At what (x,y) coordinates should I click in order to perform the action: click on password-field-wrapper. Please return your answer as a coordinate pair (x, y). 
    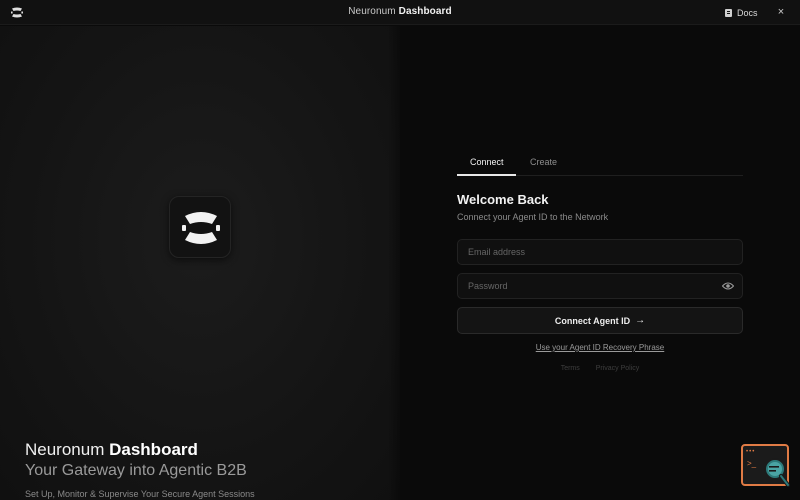
    Looking at the image, I should click on (600, 286).